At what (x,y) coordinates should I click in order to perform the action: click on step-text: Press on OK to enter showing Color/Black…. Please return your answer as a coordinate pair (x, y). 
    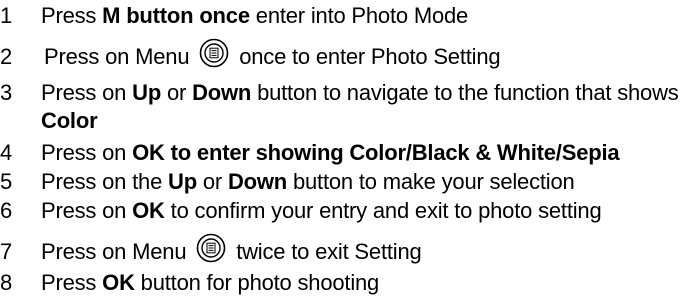
    Looking at the image, I should click on (330, 152).